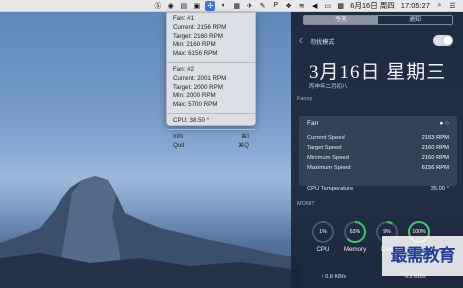  Describe the element at coordinates (198, 36) in the screenshot. I see `fan1-target: Target: 2160 RPM` at that location.